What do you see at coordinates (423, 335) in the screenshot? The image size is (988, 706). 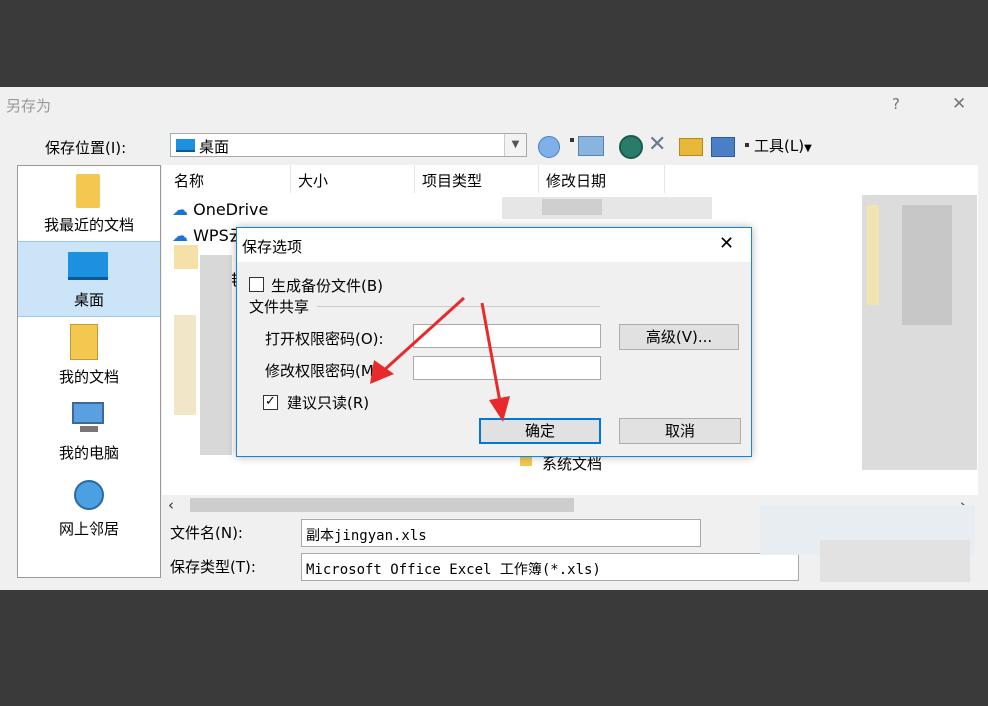 I see `arrow-shaft-left` at bounding box center [423, 335].